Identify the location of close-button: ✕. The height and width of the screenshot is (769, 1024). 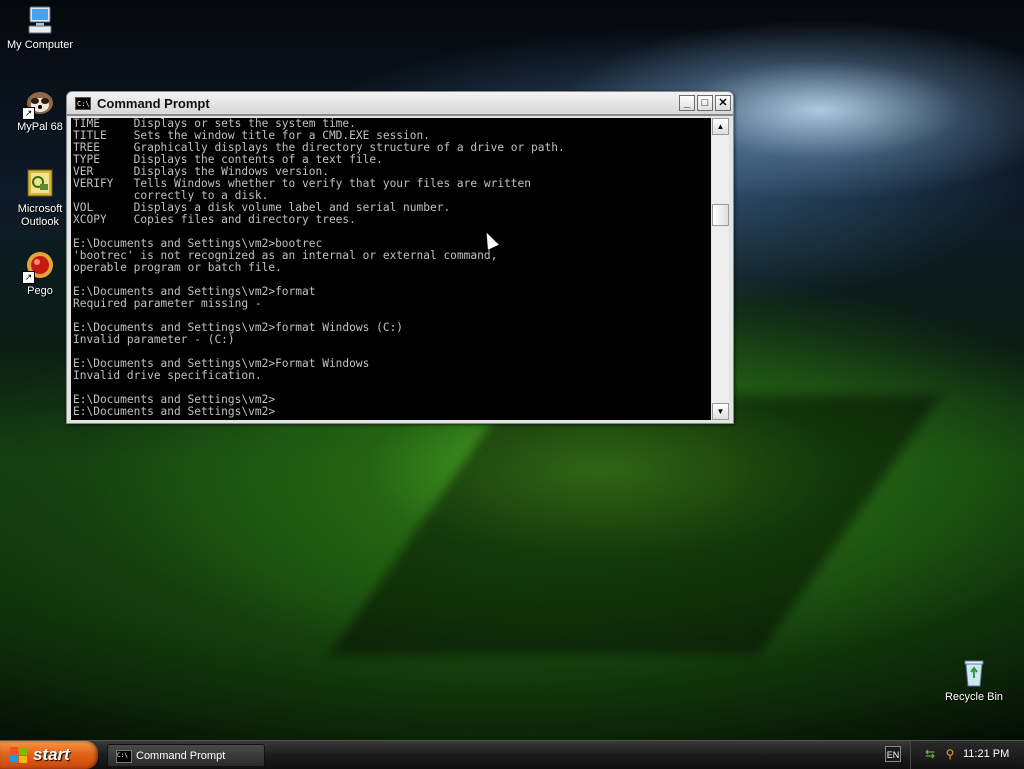
(723, 103).